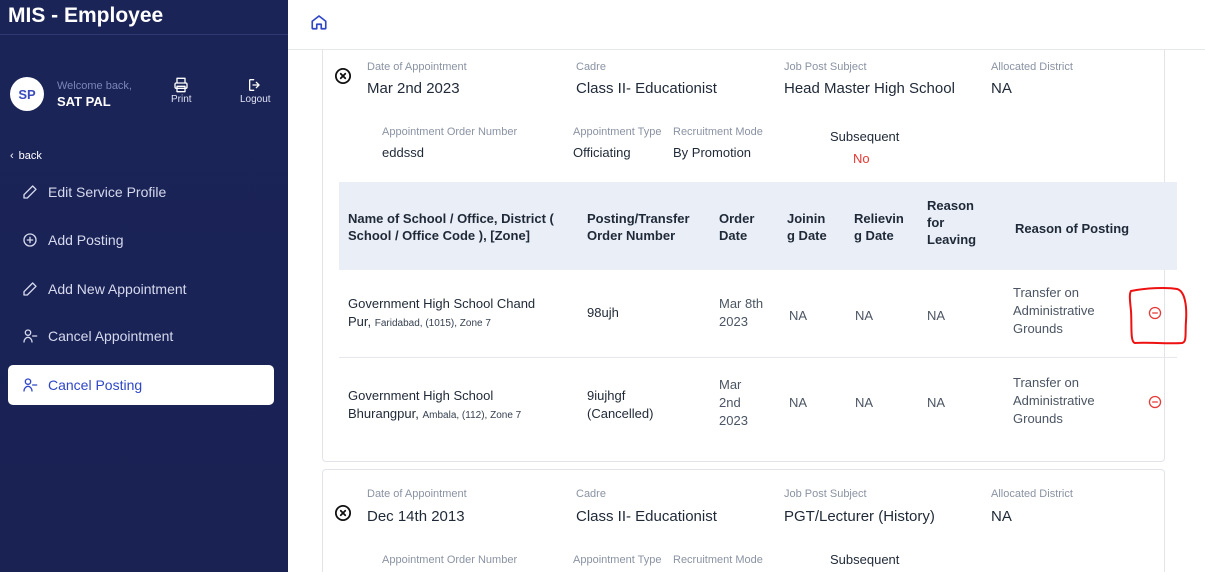 The height and width of the screenshot is (572, 1205). I want to click on back-link: ‹ back, so click(26, 156).